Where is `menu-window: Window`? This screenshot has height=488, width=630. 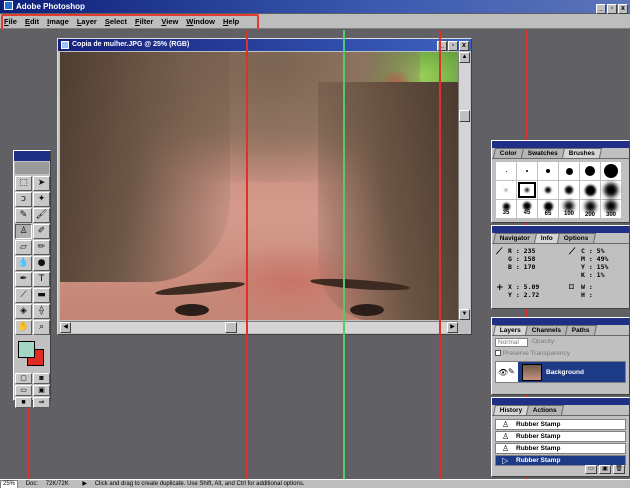 menu-window: Window is located at coordinates (200, 21).